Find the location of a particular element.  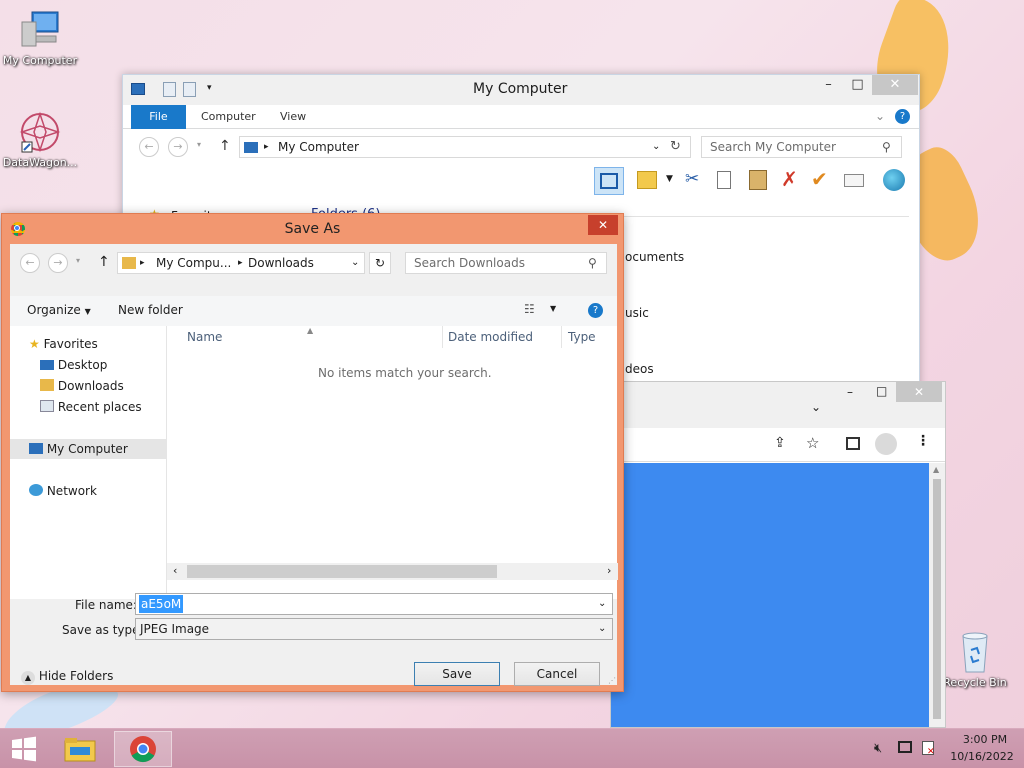

dialog-search-box: Search Downloads ⚲ is located at coordinates (506, 263).